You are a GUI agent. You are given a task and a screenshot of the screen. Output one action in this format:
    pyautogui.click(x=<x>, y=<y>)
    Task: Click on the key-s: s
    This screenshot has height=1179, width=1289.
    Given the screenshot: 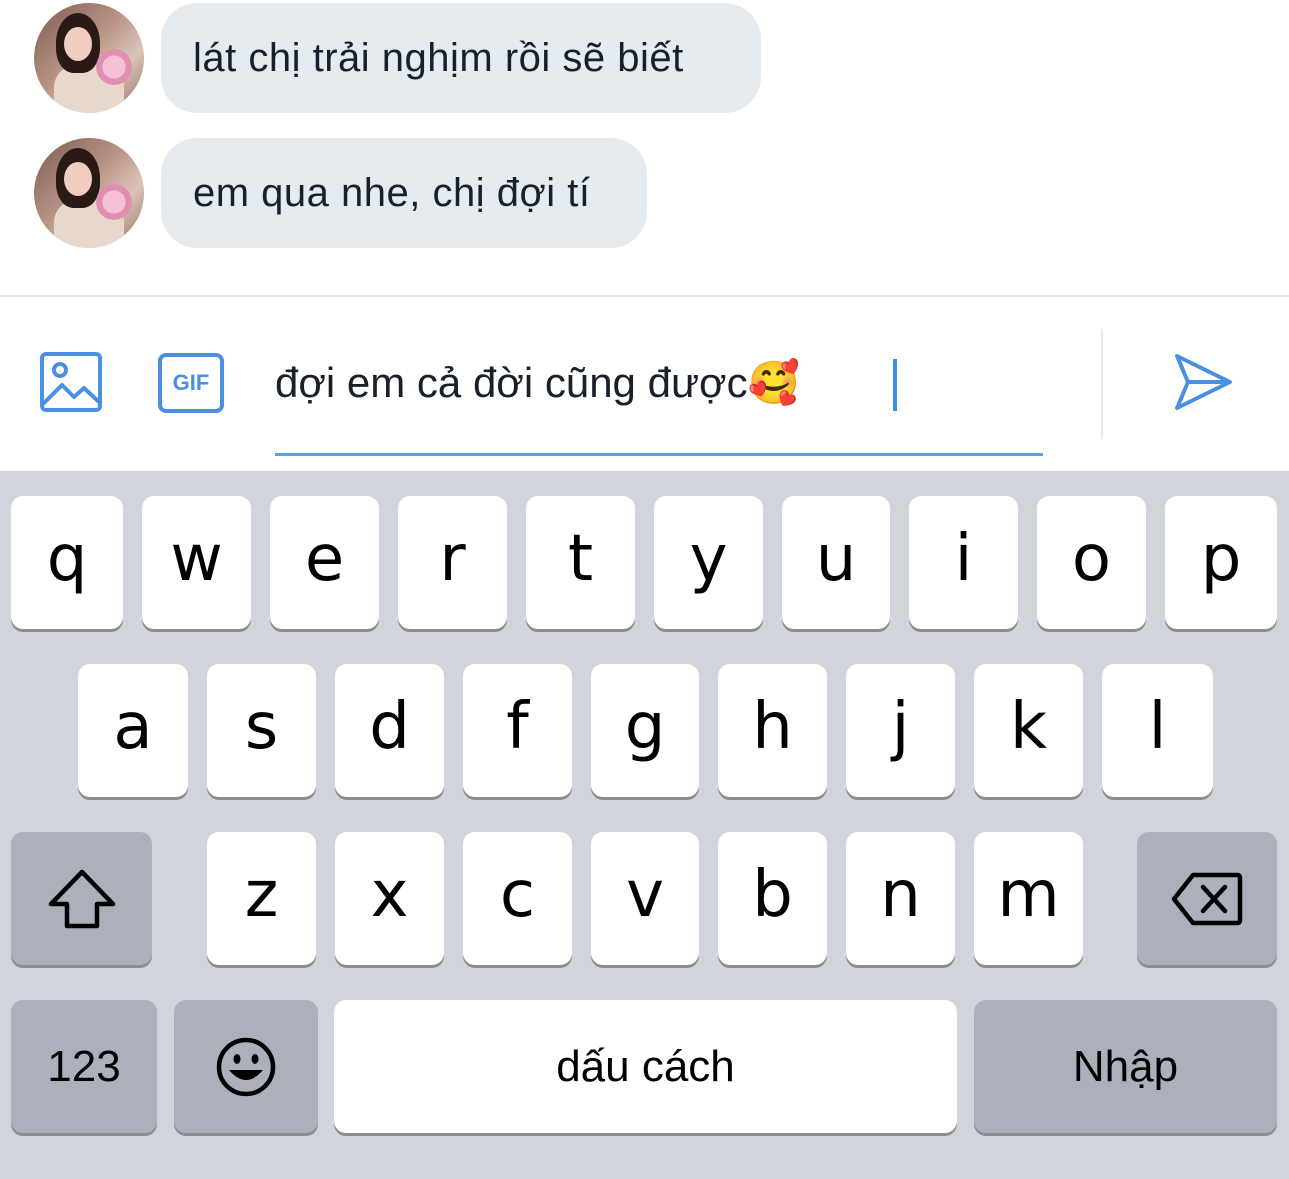 What is the action you would take?
    pyautogui.click(x=261, y=730)
    